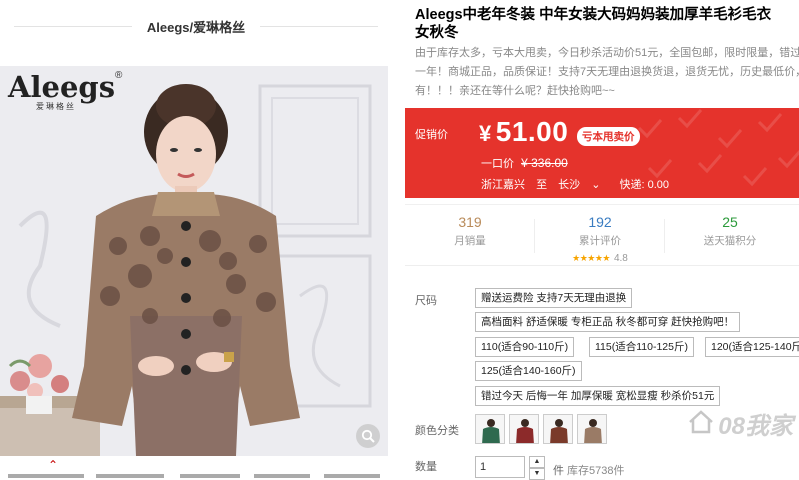 The height and width of the screenshot is (480, 799). Describe the element at coordinates (592, 429) in the screenshot. I see `color-swatch-tan` at that location.